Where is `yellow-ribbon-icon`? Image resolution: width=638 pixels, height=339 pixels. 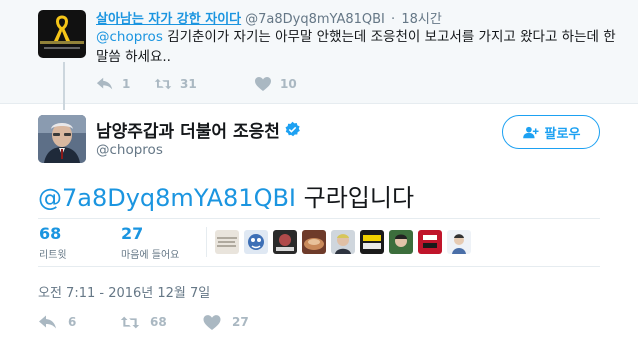 yellow-ribbon-icon is located at coordinates (62, 28).